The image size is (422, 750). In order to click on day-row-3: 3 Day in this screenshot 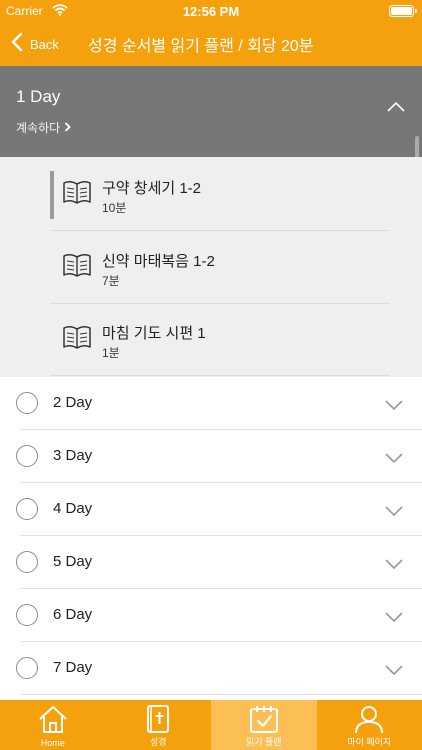, I will do `click(211, 456)`.